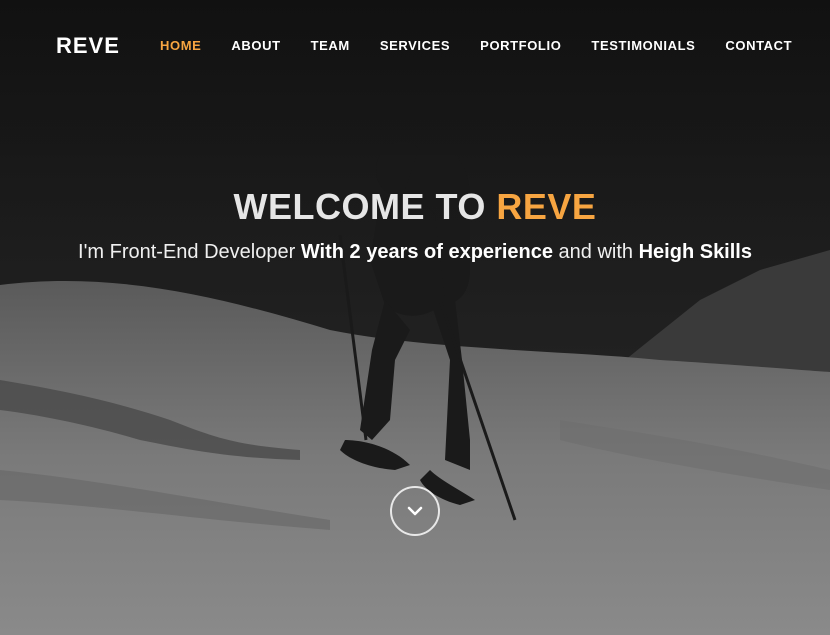 The width and height of the screenshot is (830, 635). What do you see at coordinates (426, 252) in the screenshot?
I see `hero-subtitle-bold1: With 2 years of experience` at bounding box center [426, 252].